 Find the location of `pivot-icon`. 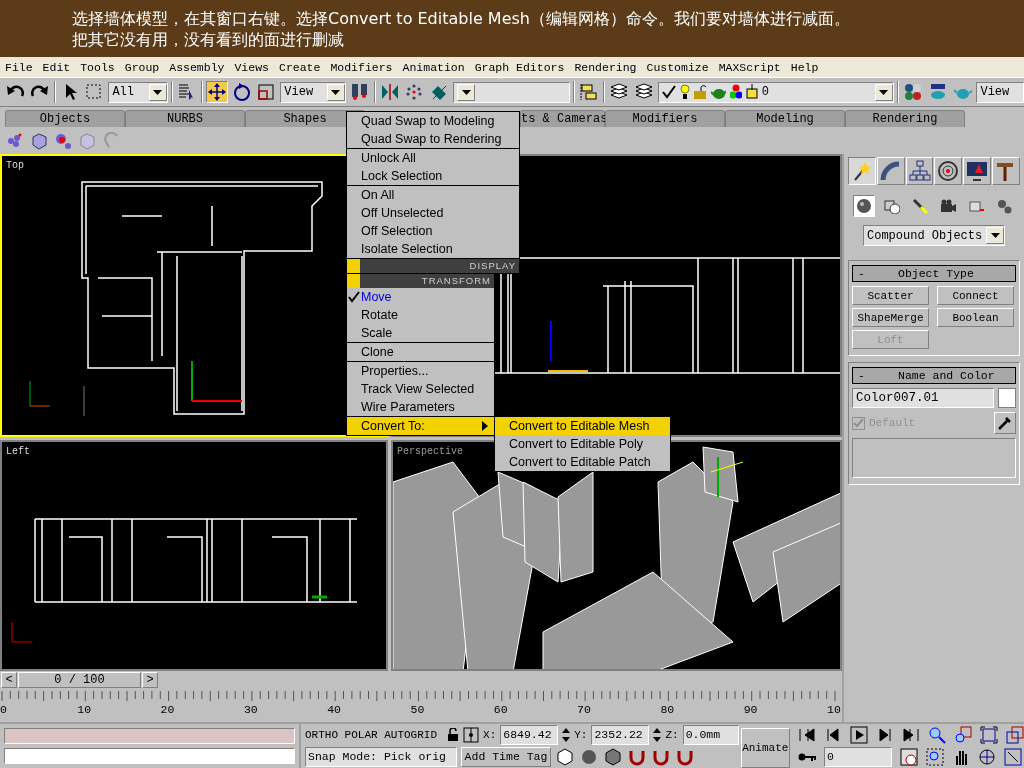

pivot-icon is located at coordinates (359, 92).